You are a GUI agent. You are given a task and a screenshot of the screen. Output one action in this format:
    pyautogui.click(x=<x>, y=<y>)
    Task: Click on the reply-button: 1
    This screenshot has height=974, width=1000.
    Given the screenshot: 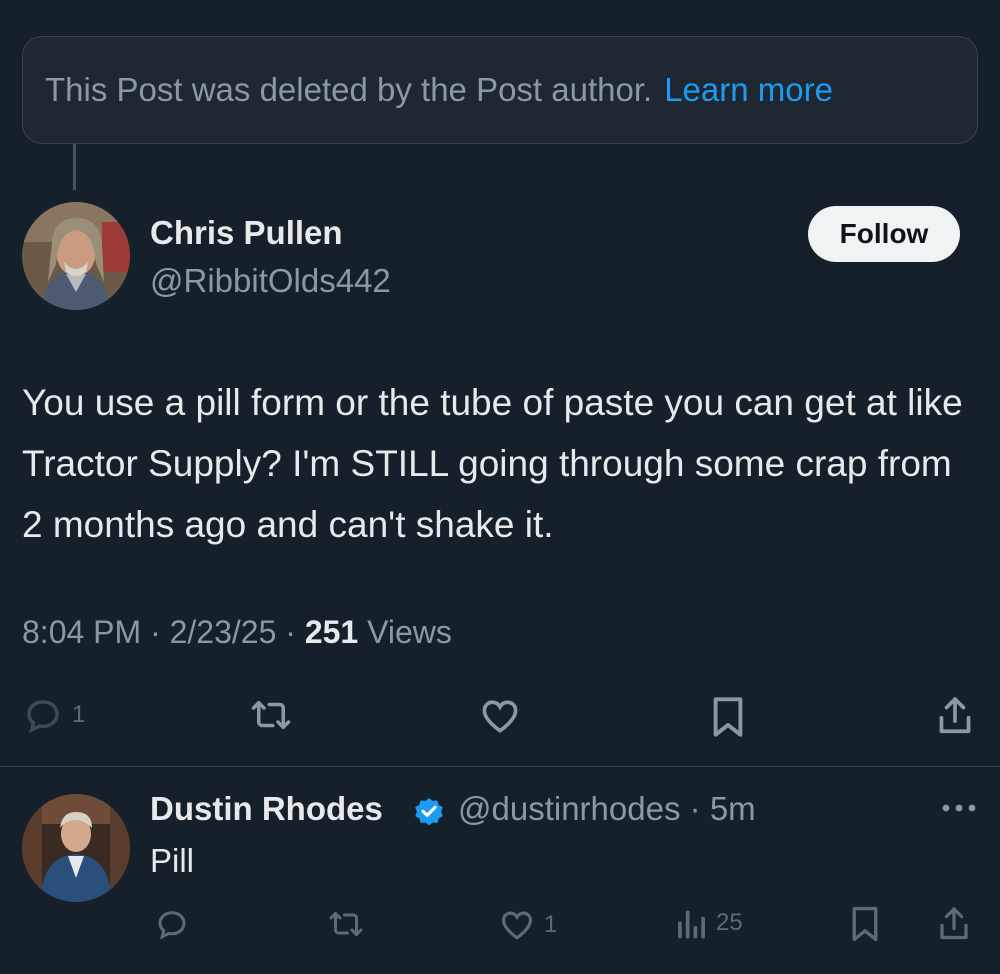 What is the action you would take?
    pyautogui.click(x=53, y=715)
    